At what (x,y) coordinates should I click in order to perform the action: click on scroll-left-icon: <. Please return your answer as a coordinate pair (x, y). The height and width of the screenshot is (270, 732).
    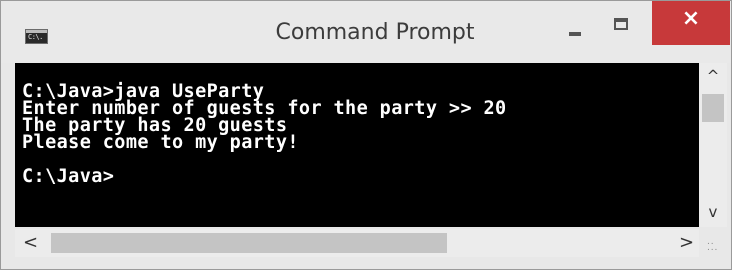
    Looking at the image, I should click on (30, 242).